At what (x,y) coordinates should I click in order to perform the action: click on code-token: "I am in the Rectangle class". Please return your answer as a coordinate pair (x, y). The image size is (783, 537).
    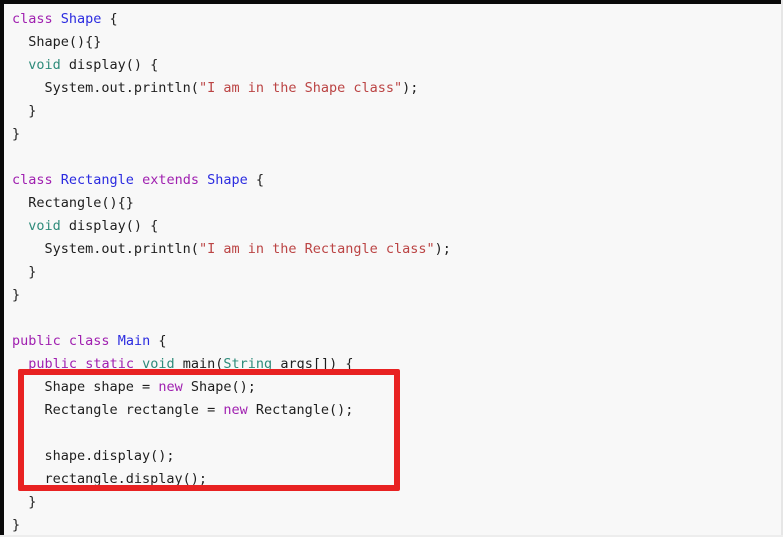
    Looking at the image, I should click on (316, 249).